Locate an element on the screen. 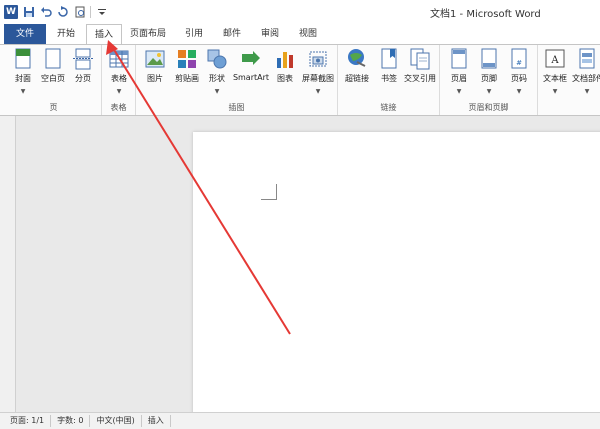 This screenshot has height=429, width=600. chart-label: 图表 is located at coordinates (285, 78).